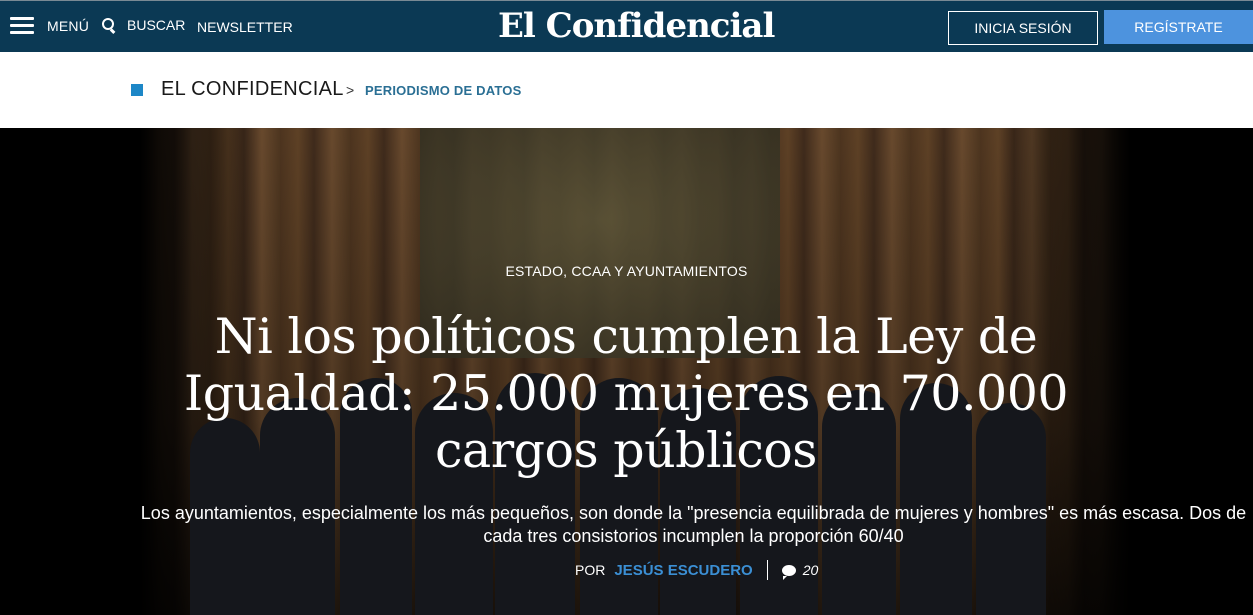  I want to click on breadcrumb-home-link: EL CONFIDENCIAL, so click(252, 89).